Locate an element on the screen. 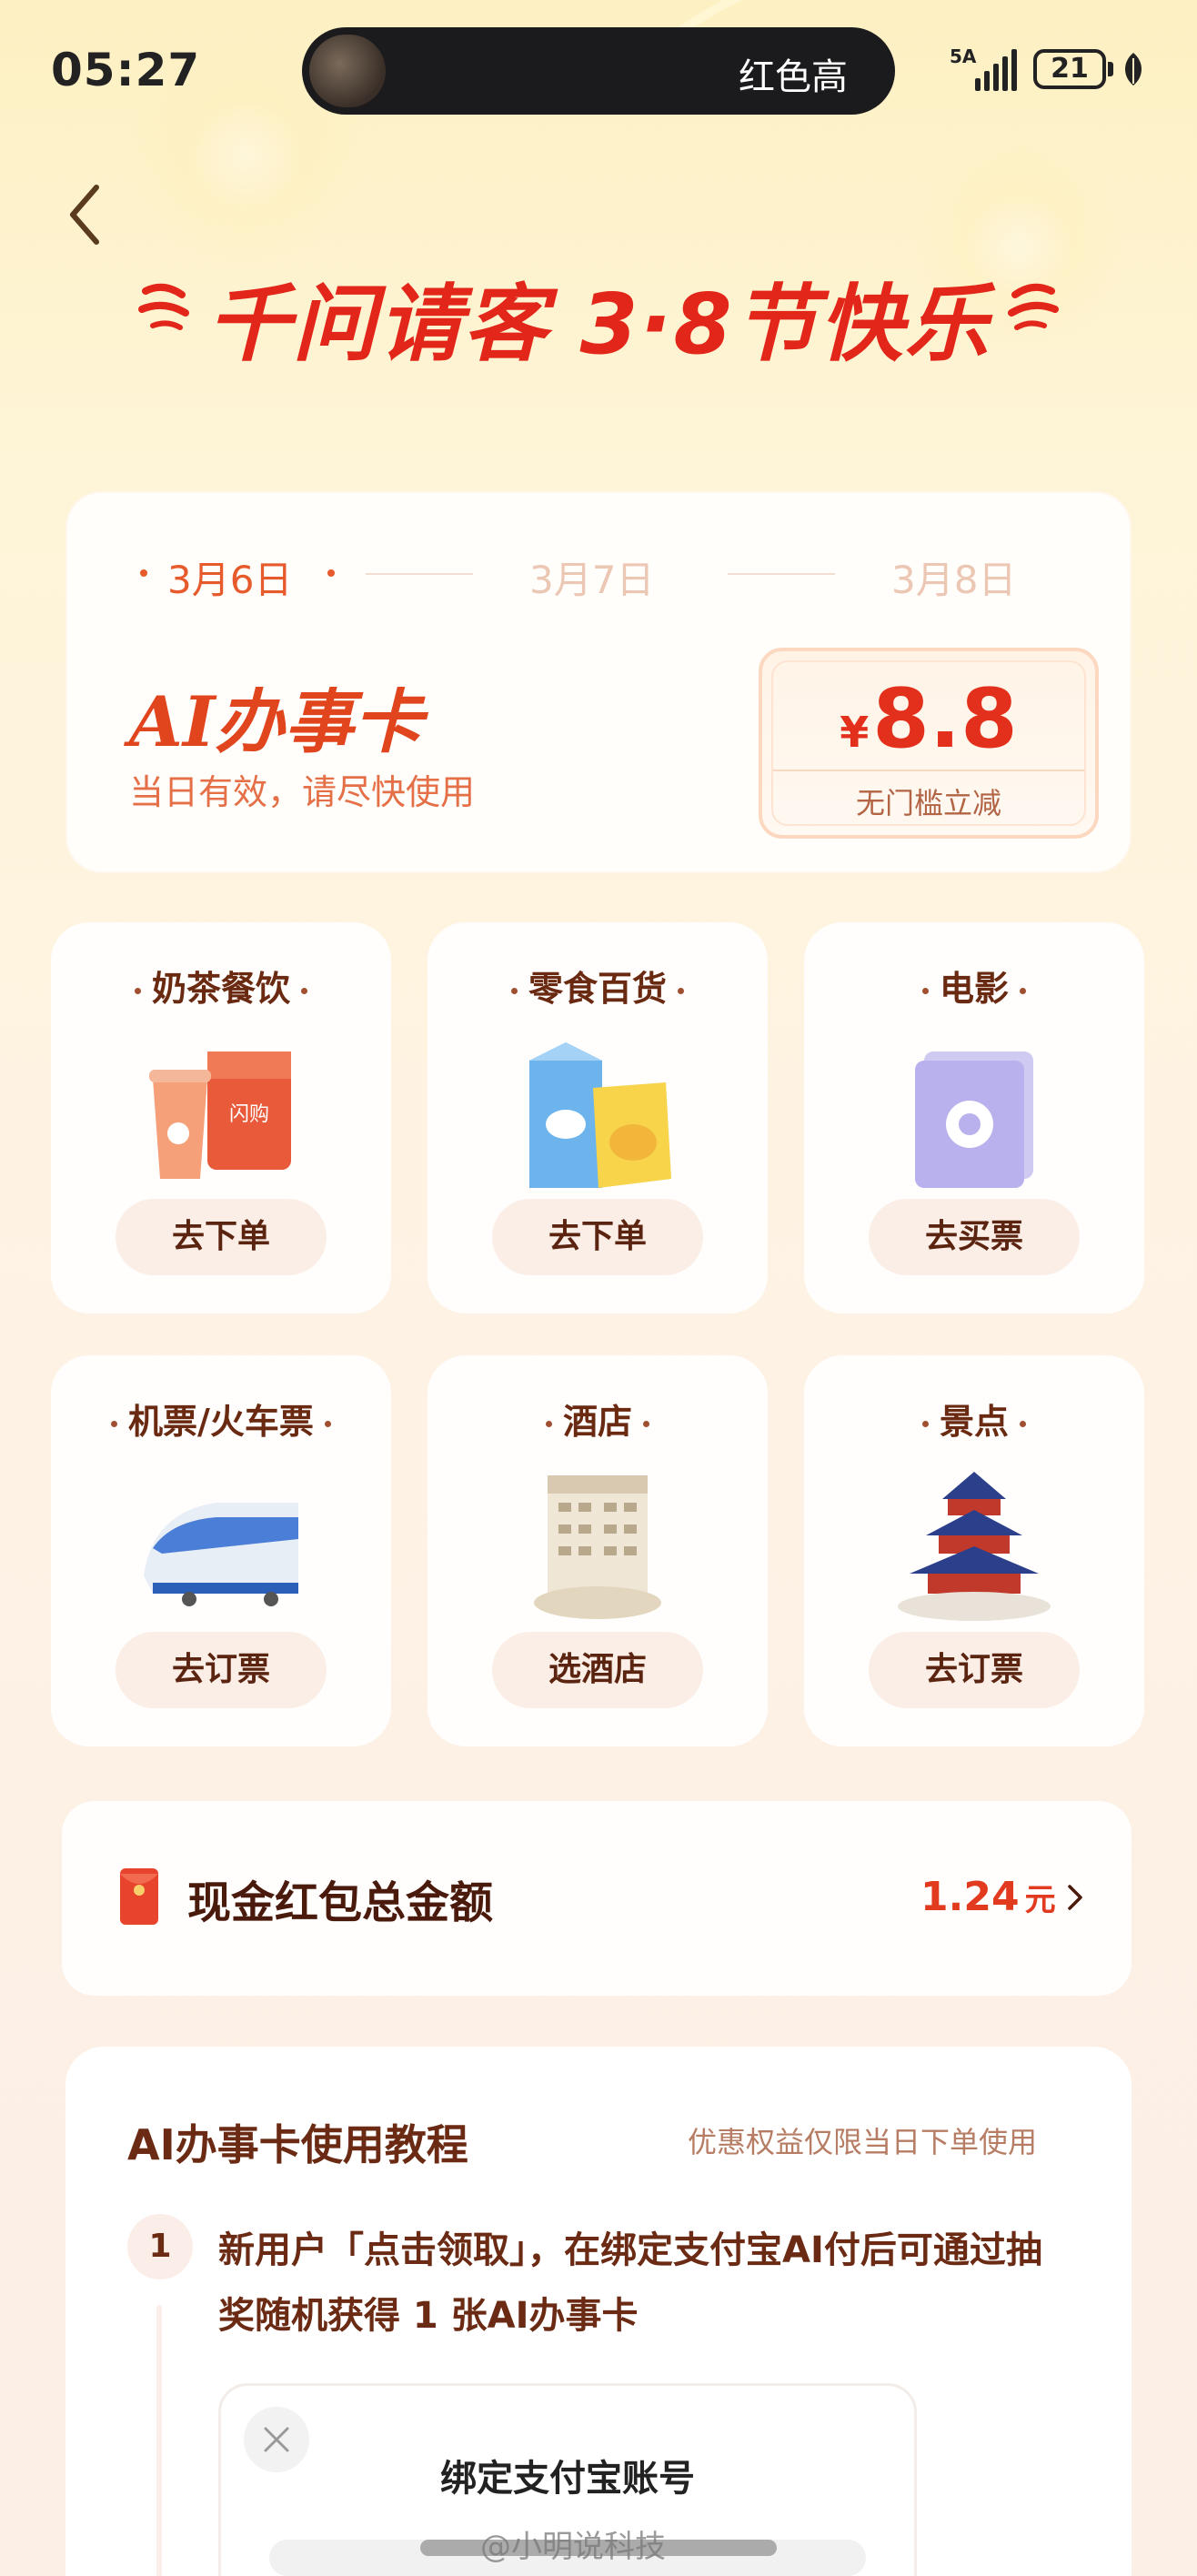 The width and height of the screenshot is (1197, 2576). snack-milk-icon is located at coordinates (600, 1115).